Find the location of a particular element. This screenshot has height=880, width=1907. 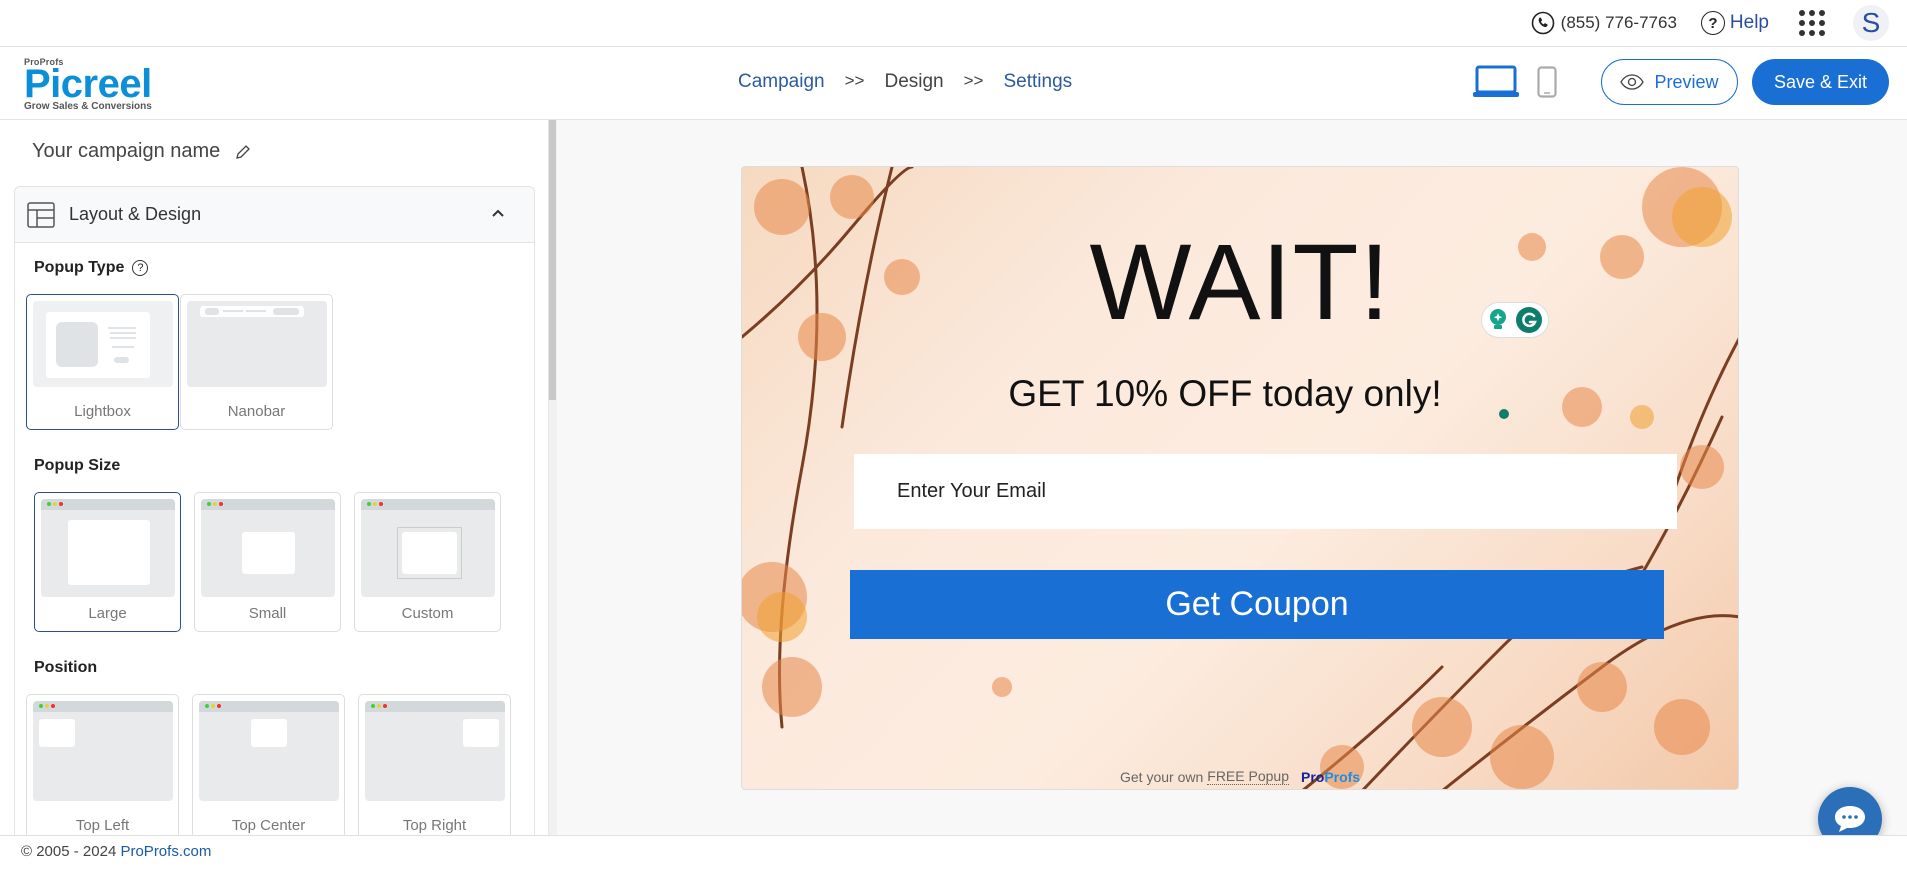

phone-device-icon is located at coordinates (1547, 82).